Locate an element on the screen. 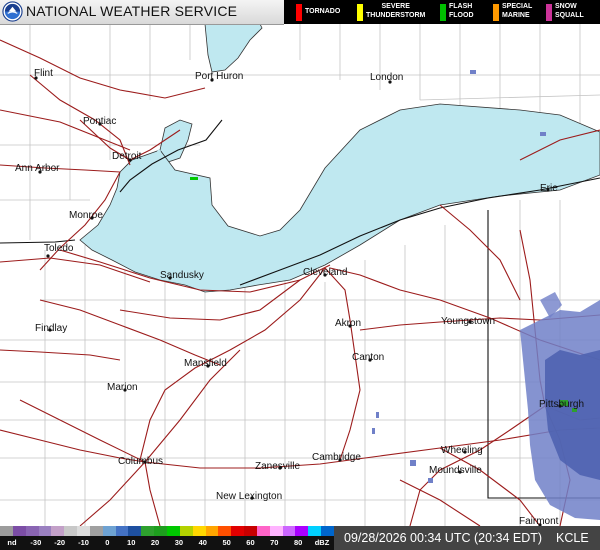 The width and height of the screenshot is (600, 550). dbz-tick-label: 80 is located at coordinates (298, 542).